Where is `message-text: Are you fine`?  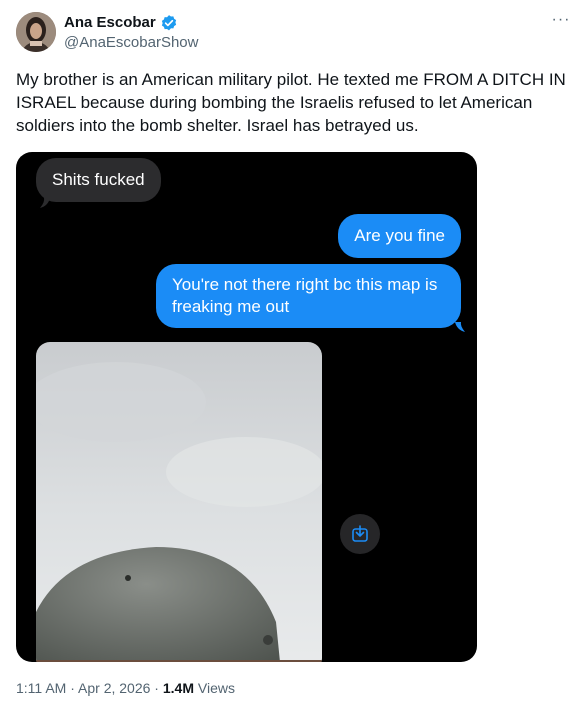
message-text: Are you fine is located at coordinates (399, 235).